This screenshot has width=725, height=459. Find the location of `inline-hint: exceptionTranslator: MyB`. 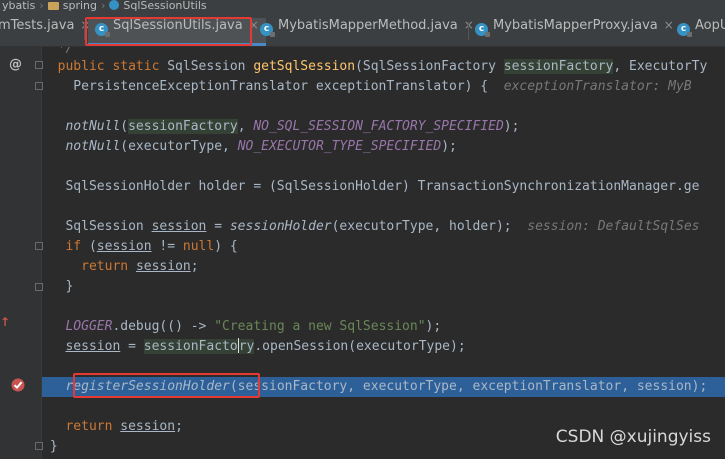

inline-hint: exceptionTranslator: MyB is located at coordinates (597, 86).